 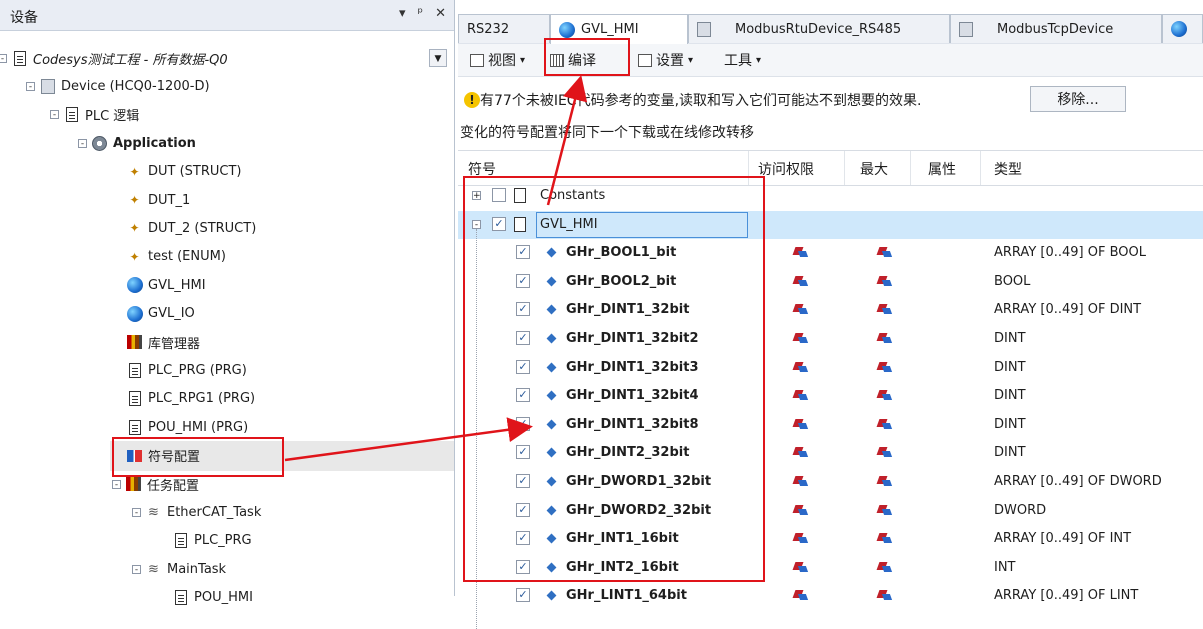 What do you see at coordinates (1063, 539) in the screenshot?
I see `symbol-type: ARRAY [0..49] OF INT` at bounding box center [1063, 539].